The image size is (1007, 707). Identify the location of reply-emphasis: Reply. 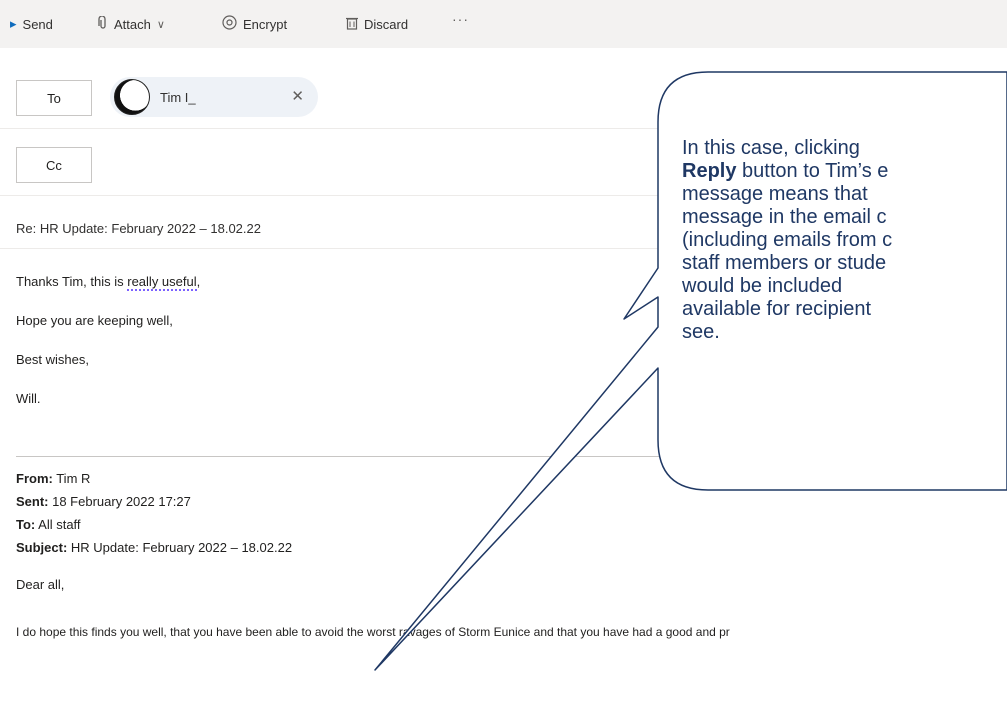
(709, 171).